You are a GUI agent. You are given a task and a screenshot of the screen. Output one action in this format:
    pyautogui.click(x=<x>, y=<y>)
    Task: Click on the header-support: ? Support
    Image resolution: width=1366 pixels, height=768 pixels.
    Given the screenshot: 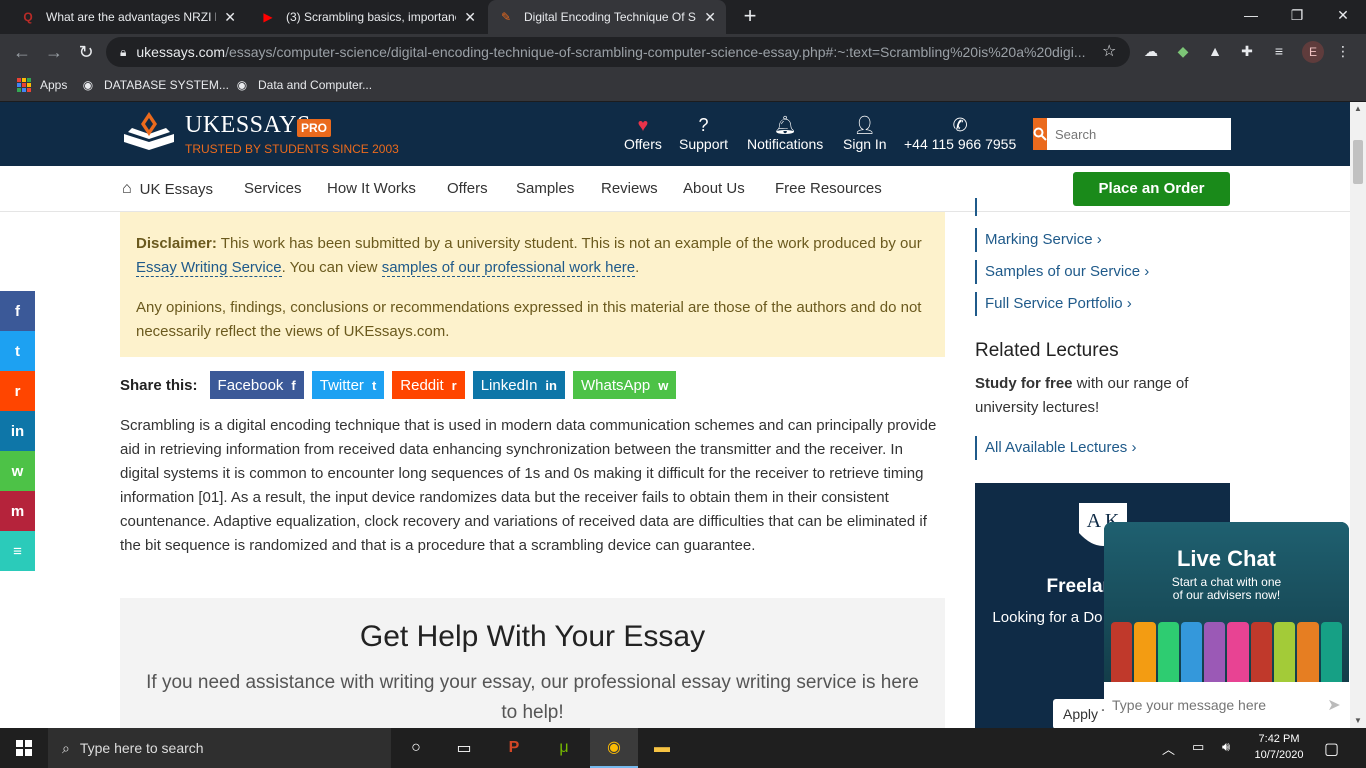 What is the action you would take?
    pyautogui.click(x=703, y=133)
    